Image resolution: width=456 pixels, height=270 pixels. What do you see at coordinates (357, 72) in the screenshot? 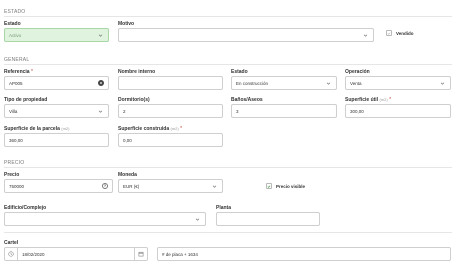
I see `operacion-label: Operación` at bounding box center [357, 72].